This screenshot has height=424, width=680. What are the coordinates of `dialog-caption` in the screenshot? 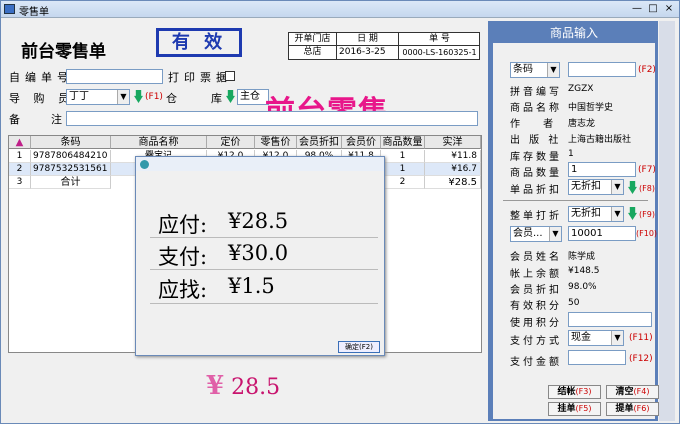 It's located at (260, 164).